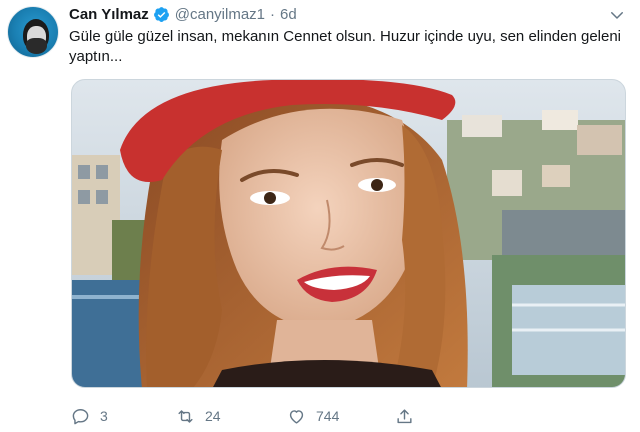 The width and height of the screenshot is (640, 432). What do you see at coordinates (271, 416) in the screenshot?
I see `tweet-actions: 3 24 744` at bounding box center [271, 416].